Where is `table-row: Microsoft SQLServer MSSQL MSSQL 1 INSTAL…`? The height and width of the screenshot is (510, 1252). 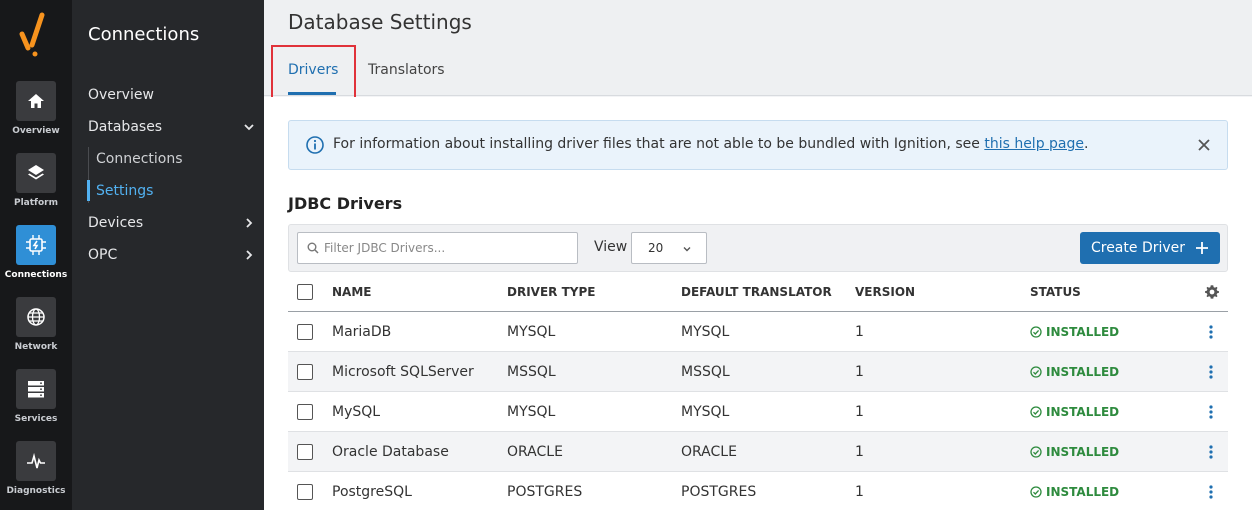 table-row: Microsoft SQLServer MSSQL MSSQL 1 INSTAL… is located at coordinates (758, 372).